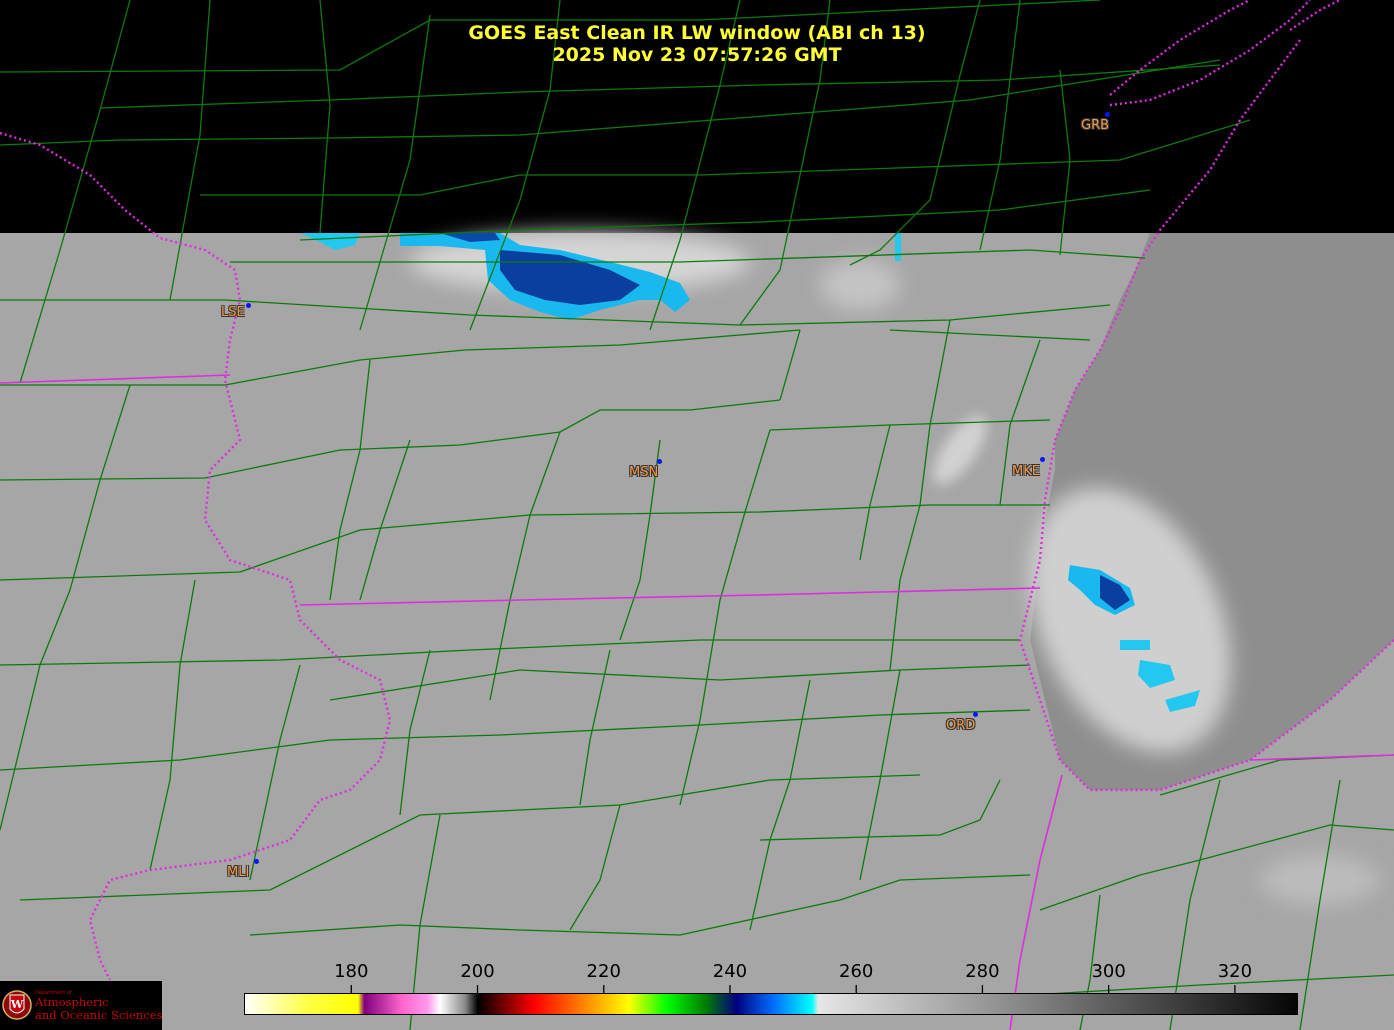 This screenshot has width=1394, height=1030. What do you see at coordinates (603, 971) in the screenshot?
I see `colorbar-tick-label: 220` at bounding box center [603, 971].